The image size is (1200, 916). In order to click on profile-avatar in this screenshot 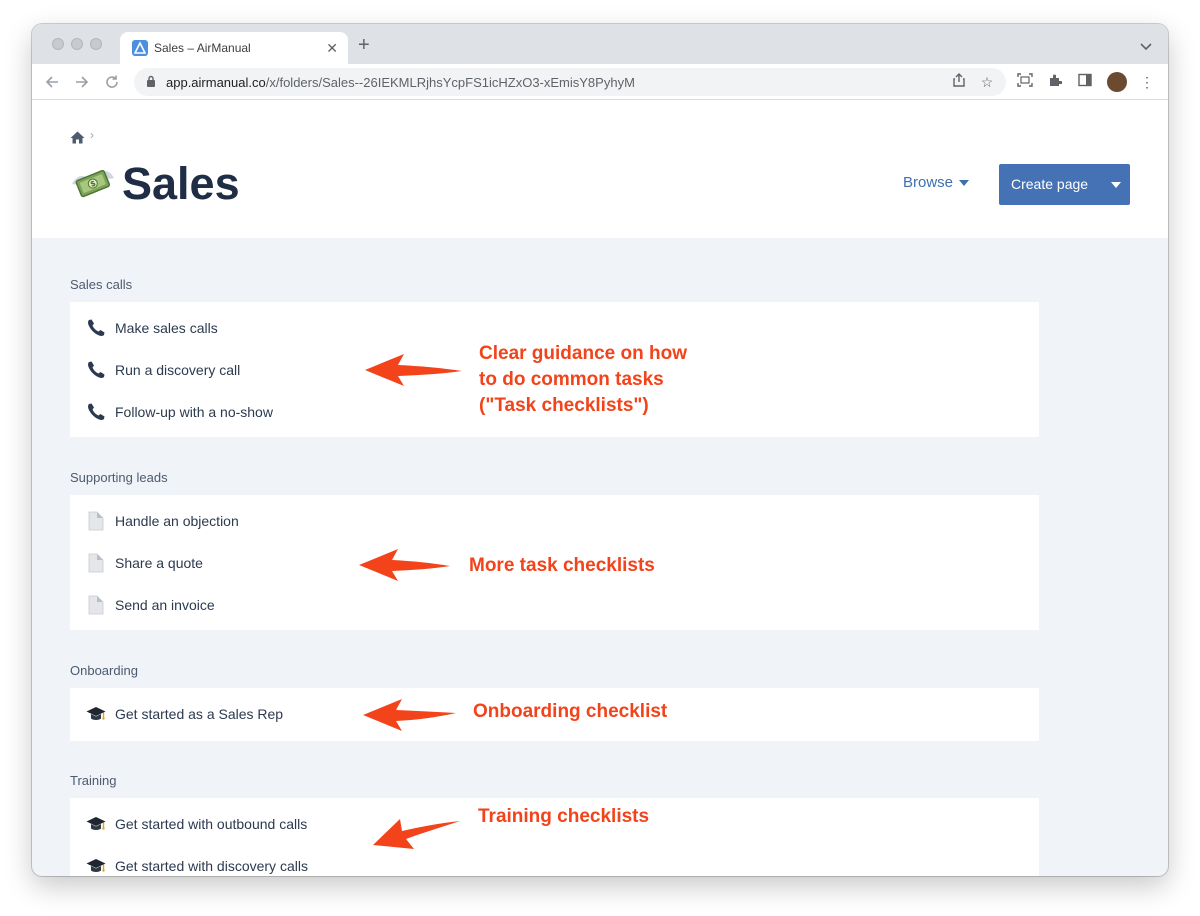, I will do `click(1117, 82)`.